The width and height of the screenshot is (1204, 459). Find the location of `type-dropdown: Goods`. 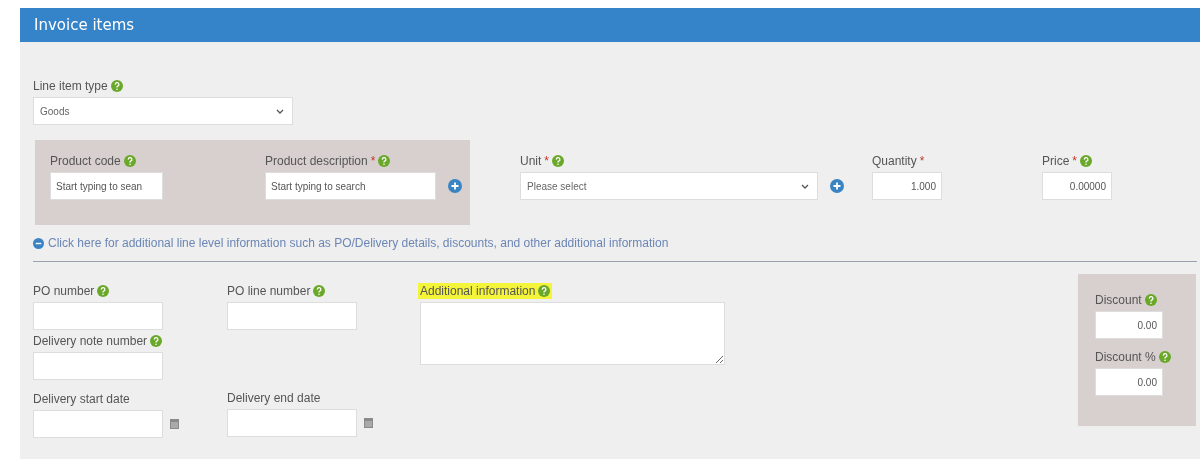

type-dropdown: Goods is located at coordinates (163, 111).